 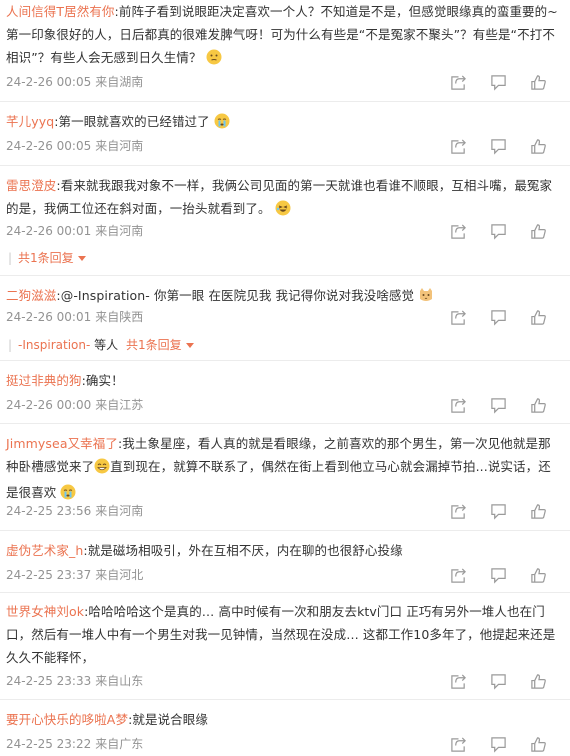 I want to click on comment-time: 24-2-25 23:56, so click(x=49, y=511).